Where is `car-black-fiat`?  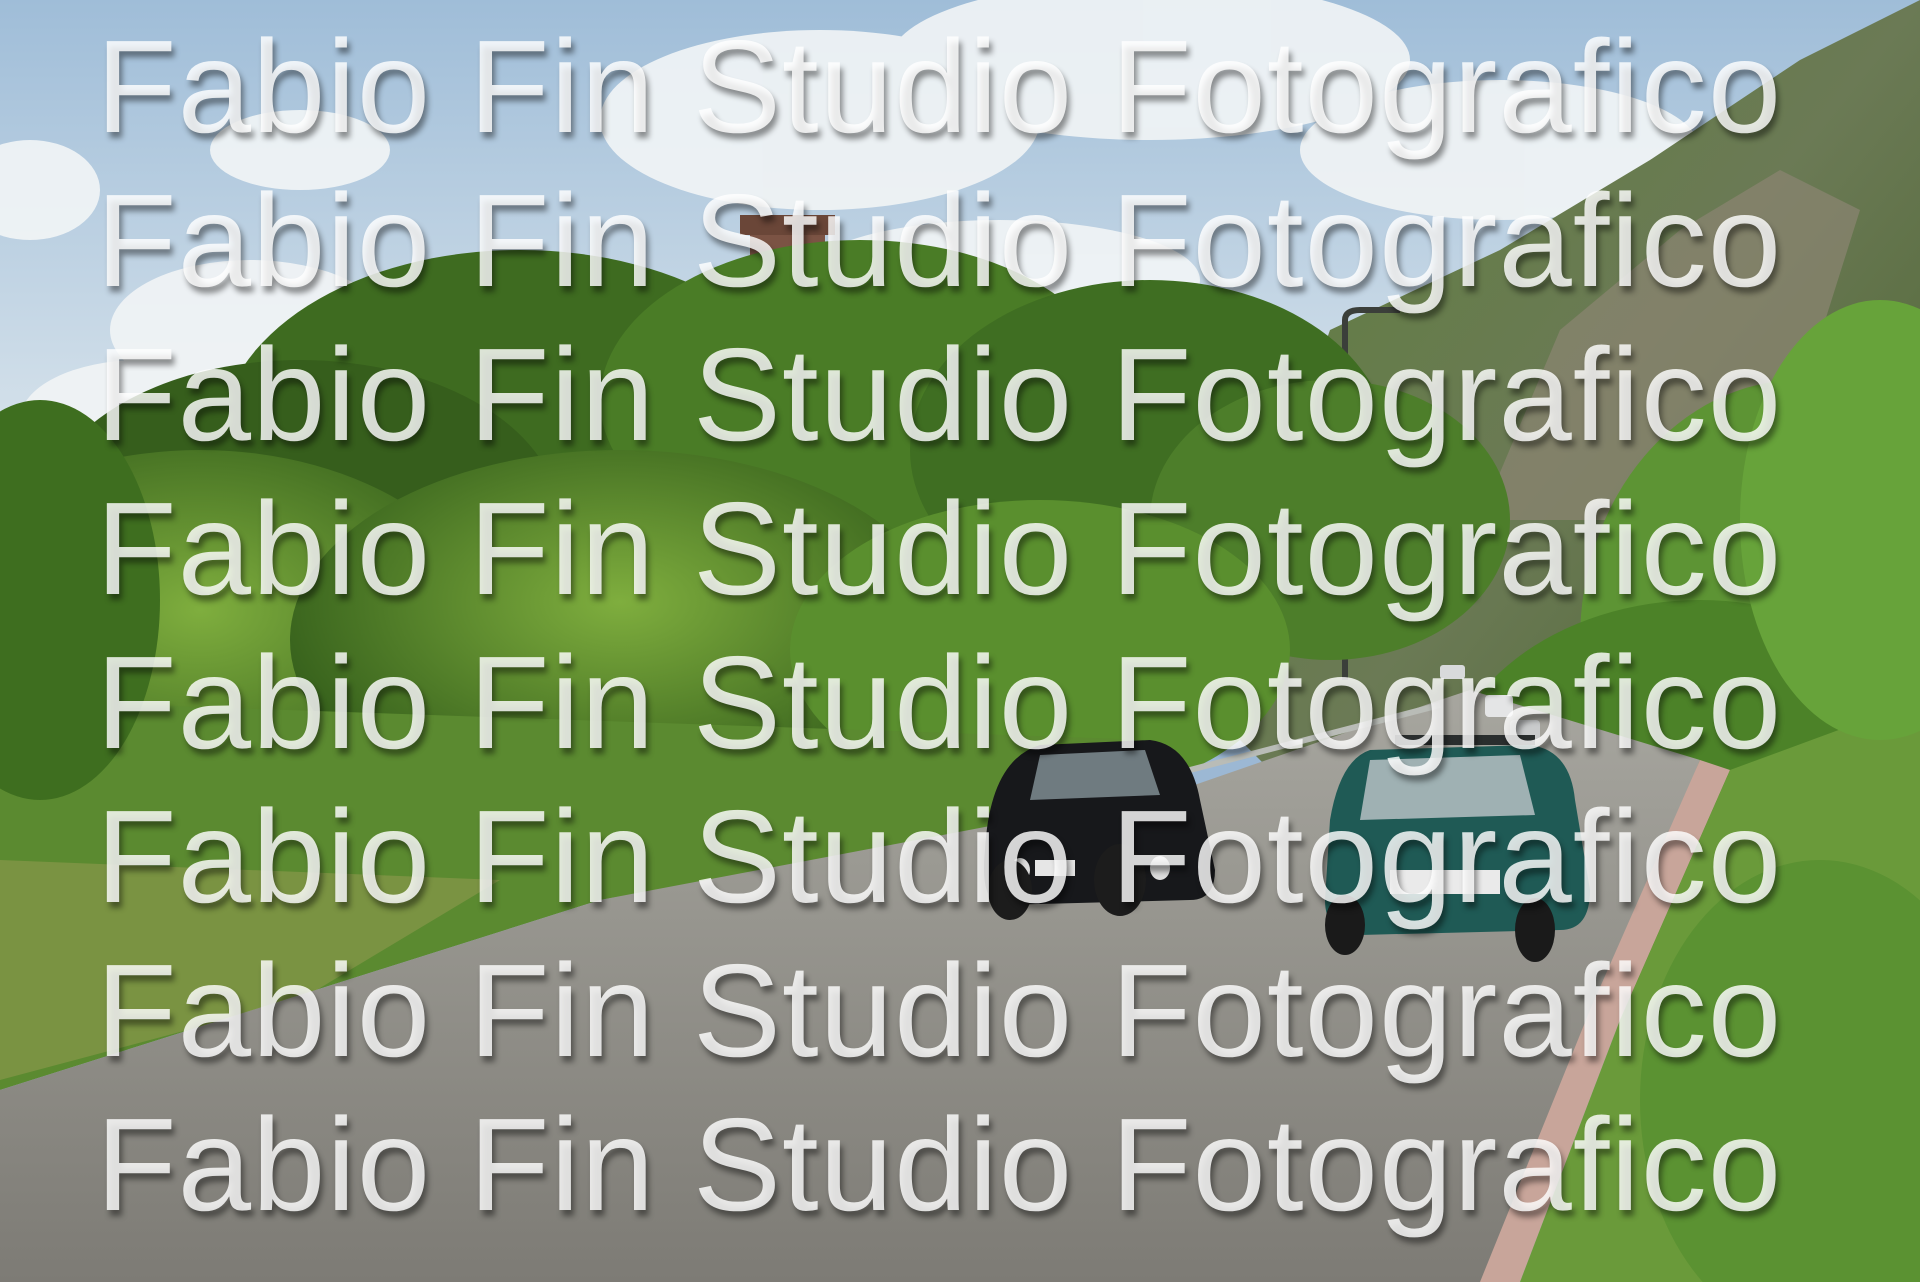
car-black-fiat is located at coordinates (1099, 830).